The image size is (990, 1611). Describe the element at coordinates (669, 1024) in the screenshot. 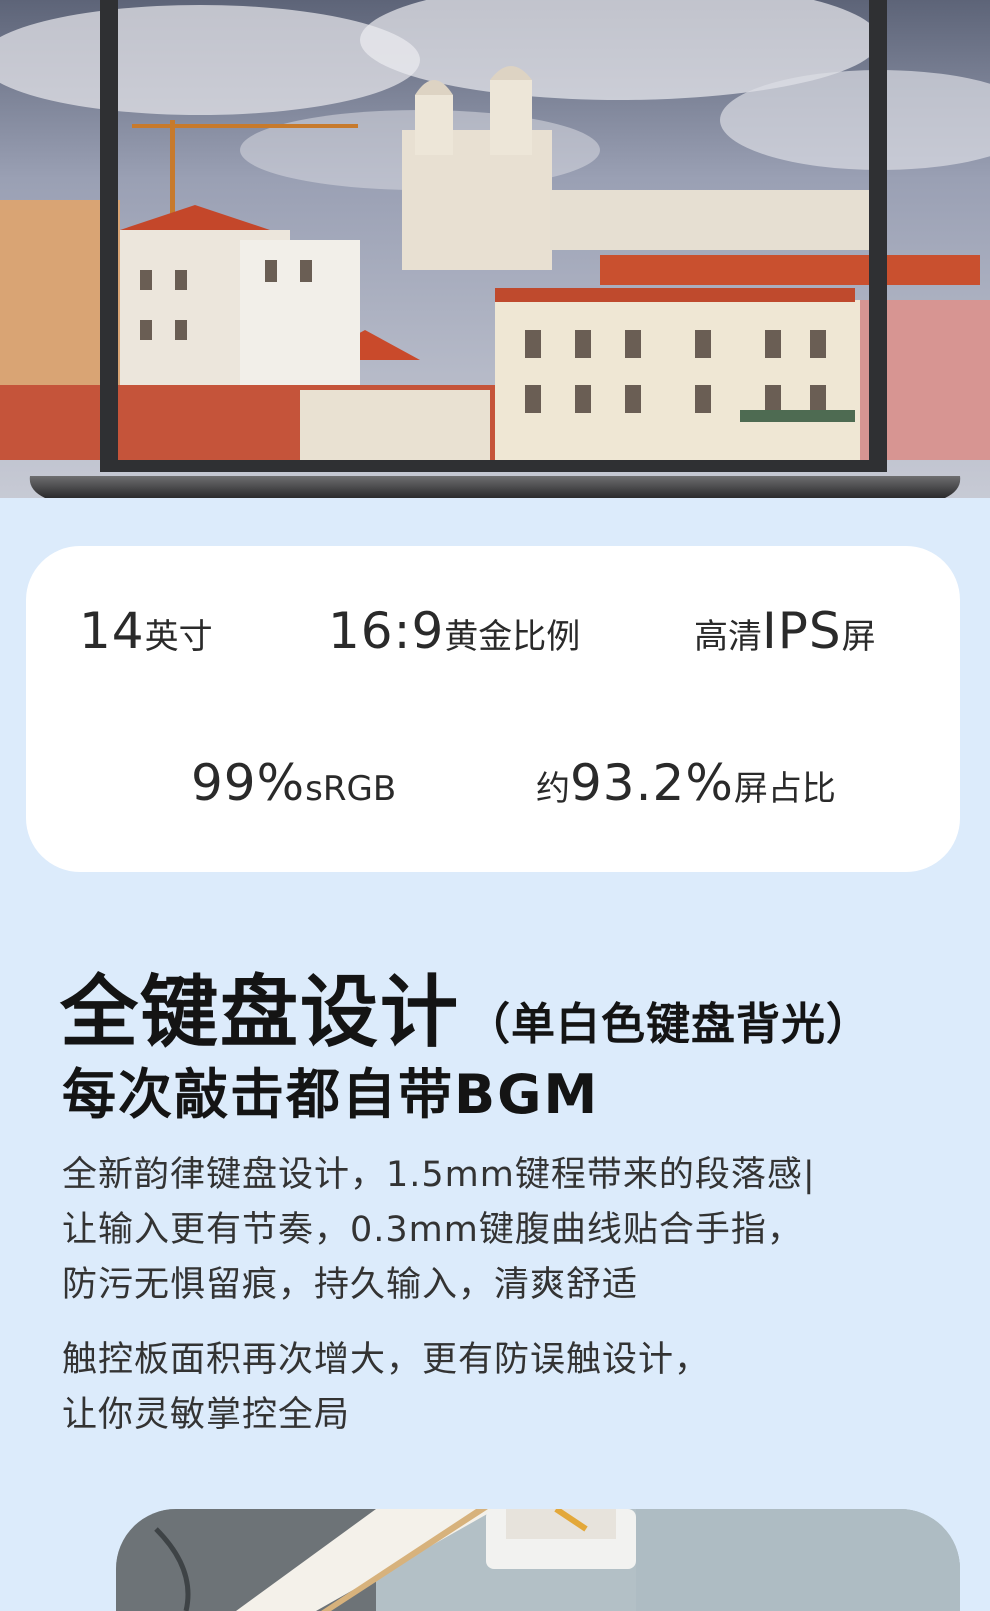

I see `keyboard-title-note: （单白色键盘背光）` at that location.